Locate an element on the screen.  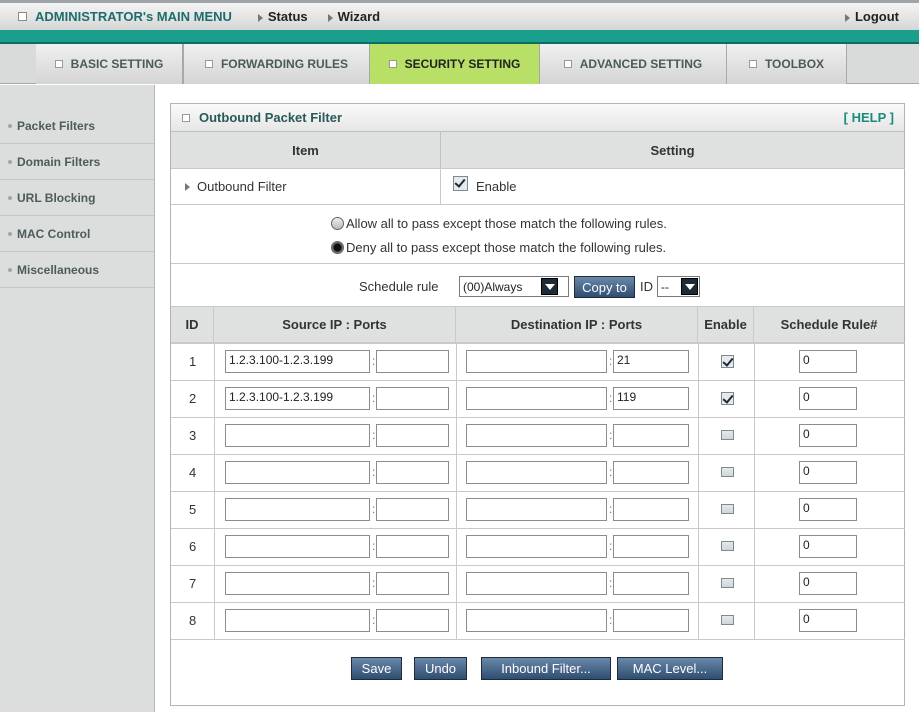
main-menu-title: ADMINISTRATOR's MAIN MENU is located at coordinates (133, 16).